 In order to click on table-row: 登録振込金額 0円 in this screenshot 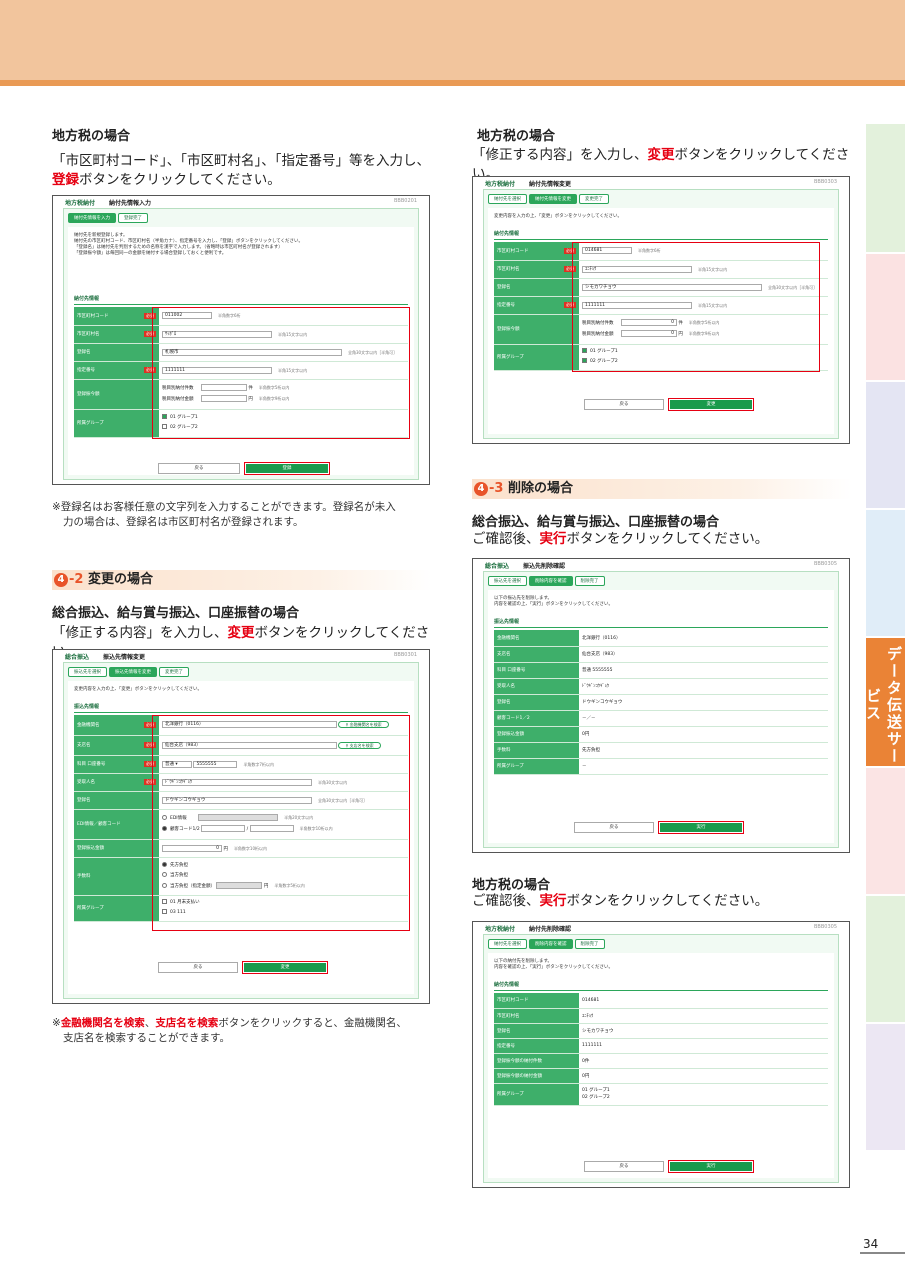, I will do `click(661, 734)`.